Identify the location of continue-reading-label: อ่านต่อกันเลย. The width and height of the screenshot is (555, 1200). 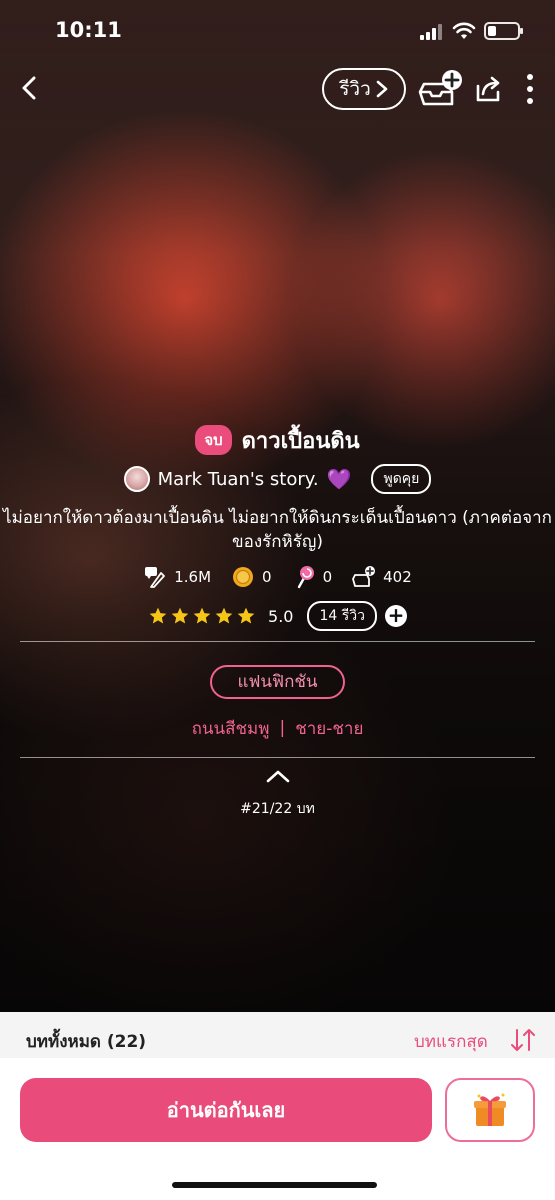
(226, 1110).